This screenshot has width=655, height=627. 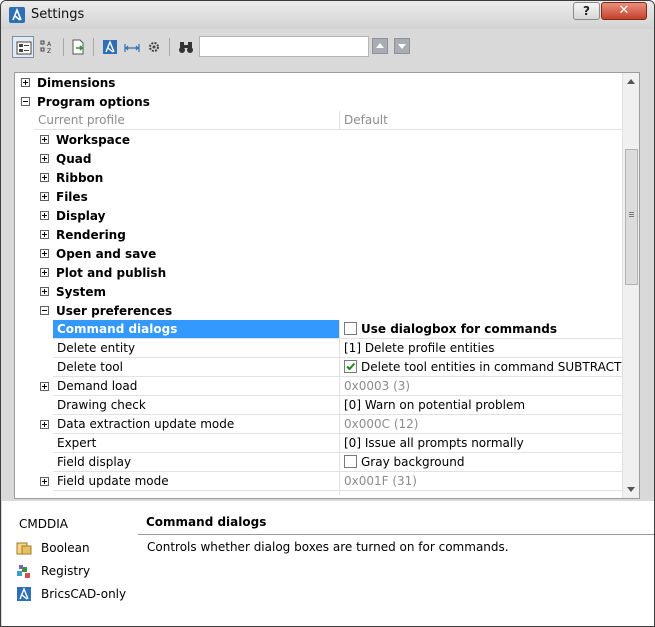 I want to click on tree-category: Program options, so click(x=319, y=101).